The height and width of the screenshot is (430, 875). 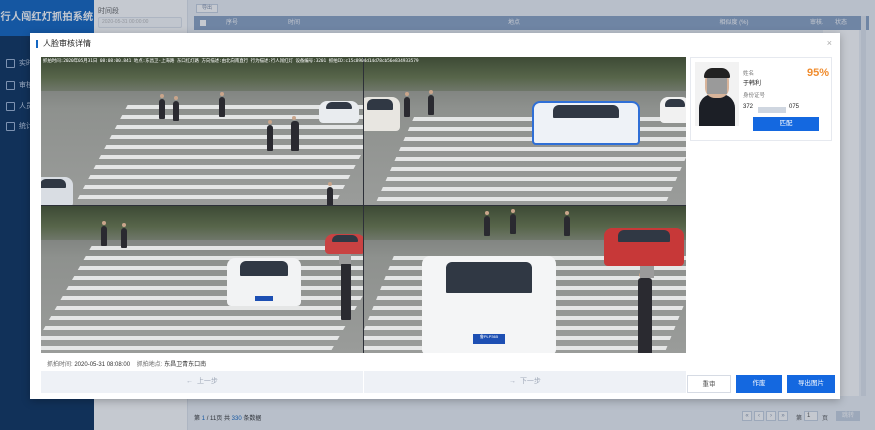 What do you see at coordinates (185, 365) in the screenshot?
I see `capture-location-value: 东昌卫青东口南` at bounding box center [185, 365].